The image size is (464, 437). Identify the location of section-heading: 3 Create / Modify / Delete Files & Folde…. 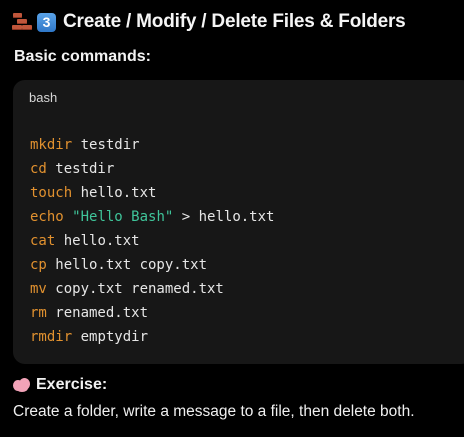
(209, 22).